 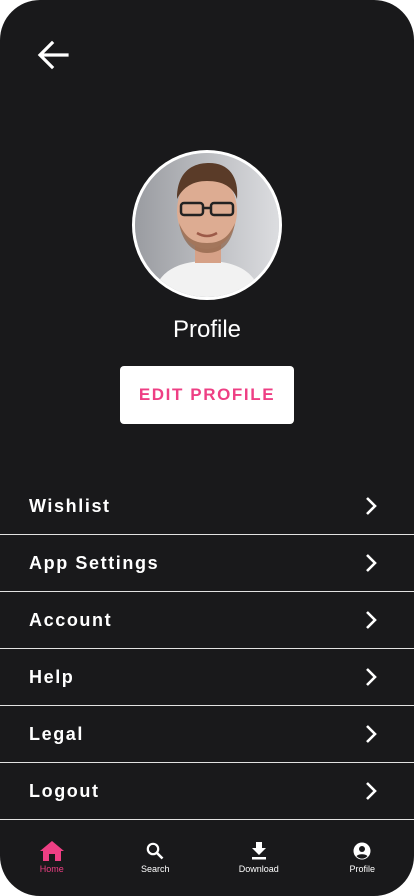 What do you see at coordinates (207, 791) in the screenshot?
I see `menu-item-logout: Logout` at bounding box center [207, 791].